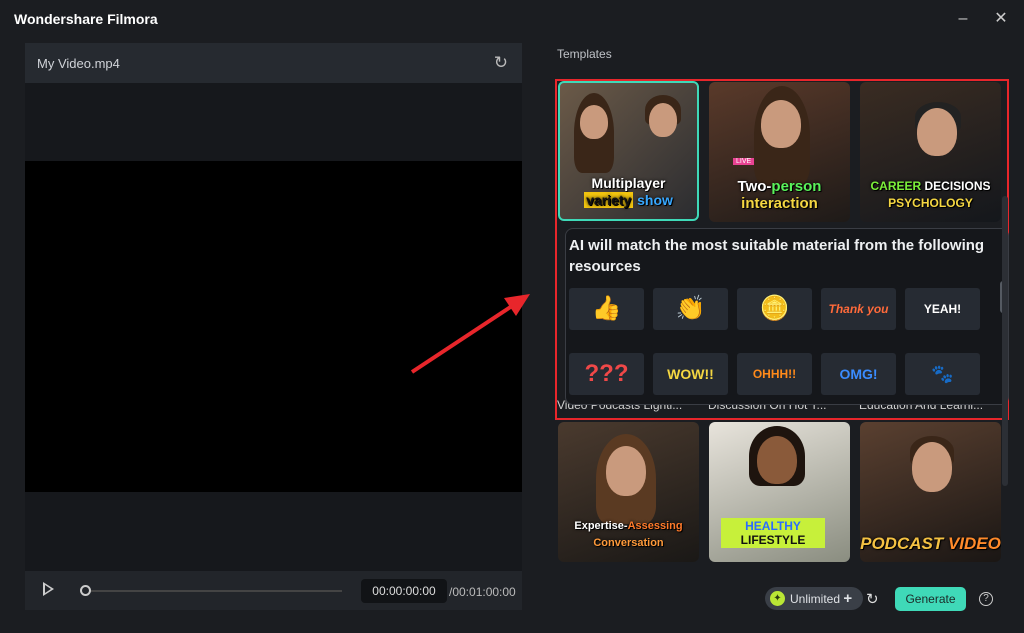 Image resolution: width=1024 pixels, height=633 pixels. Describe the element at coordinates (974, 543) in the screenshot. I see `caption: VIDEO` at that location.